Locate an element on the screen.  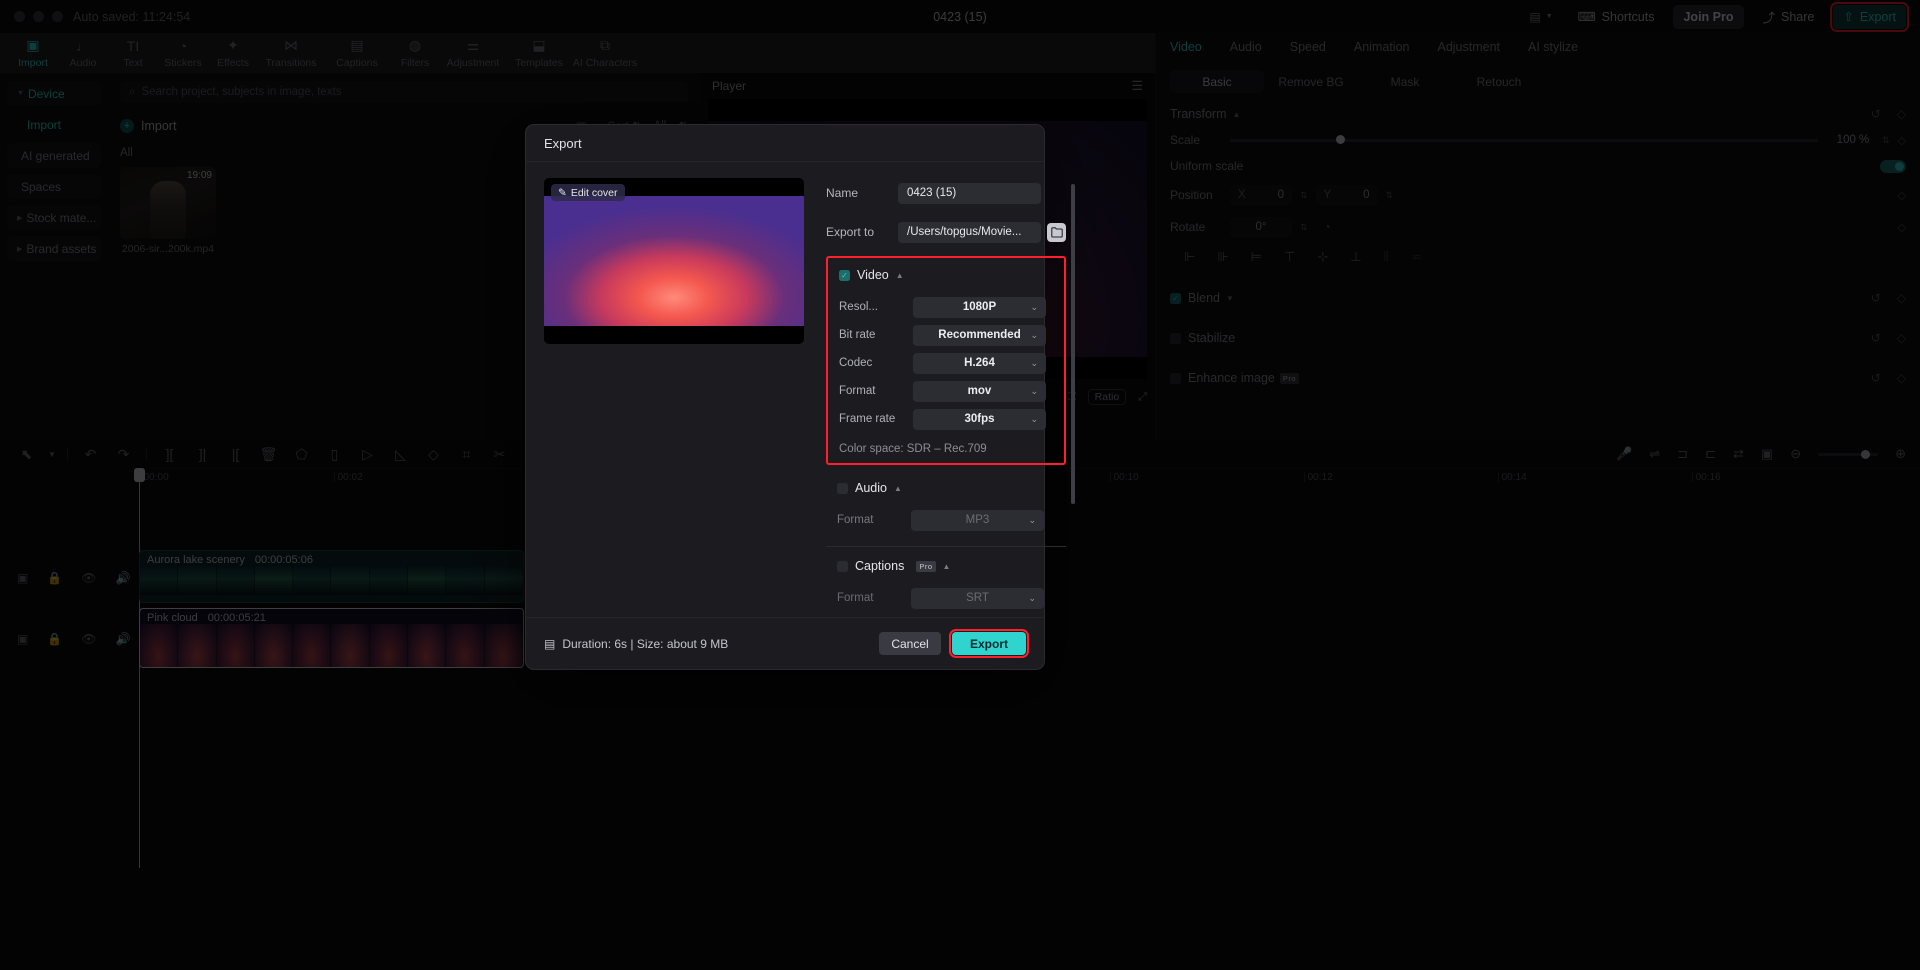
captions-format-value: SRT is located at coordinates (977, 598).